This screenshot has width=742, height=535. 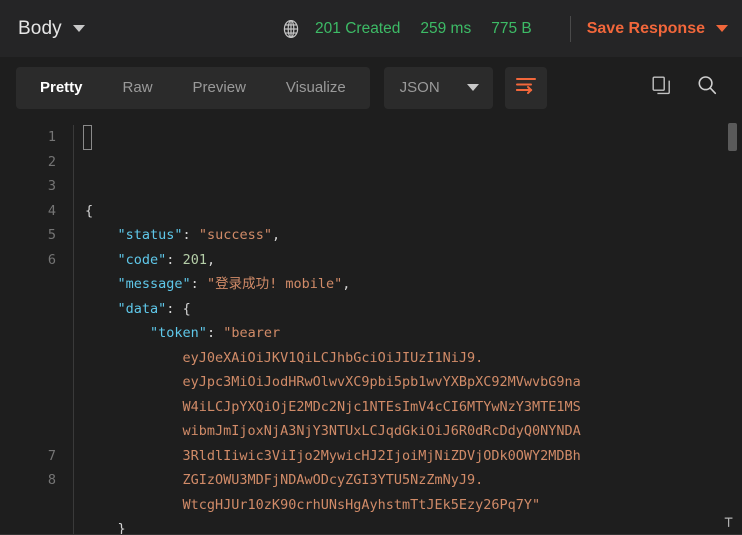 I want to click on editor-actions, so click(x=686, y=88).